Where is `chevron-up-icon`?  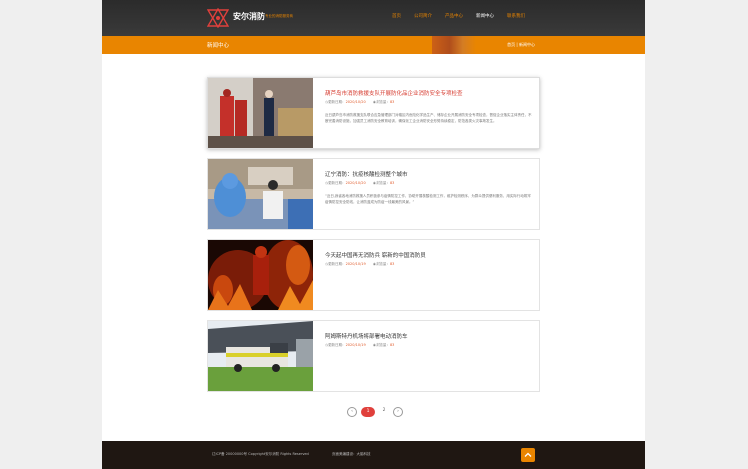 chevron-up-icon is located at coordinates (528, 454).